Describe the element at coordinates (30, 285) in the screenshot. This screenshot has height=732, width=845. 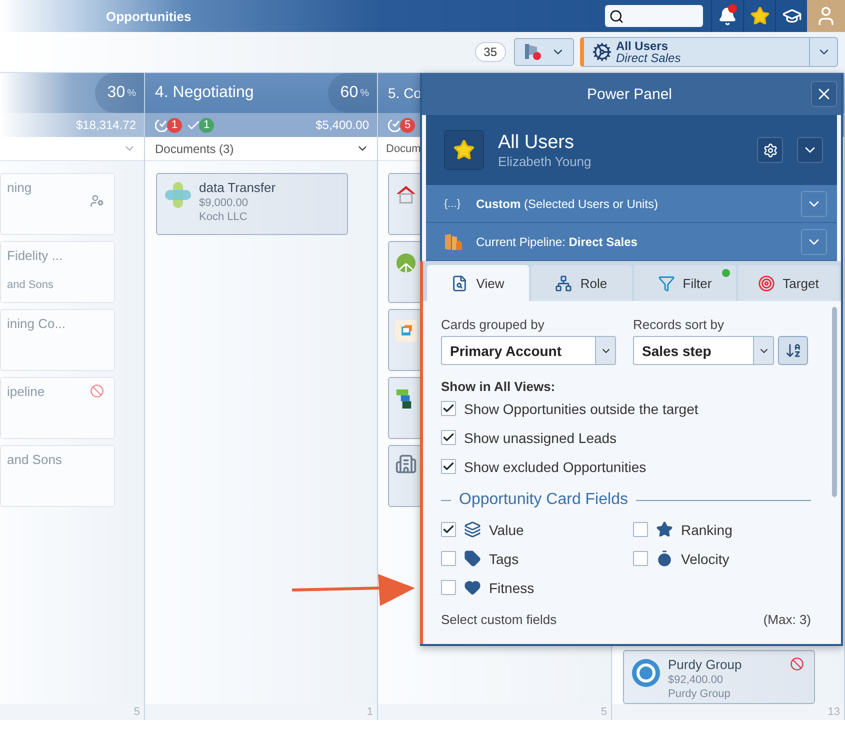
I see `card-account: and Sons` at that location.